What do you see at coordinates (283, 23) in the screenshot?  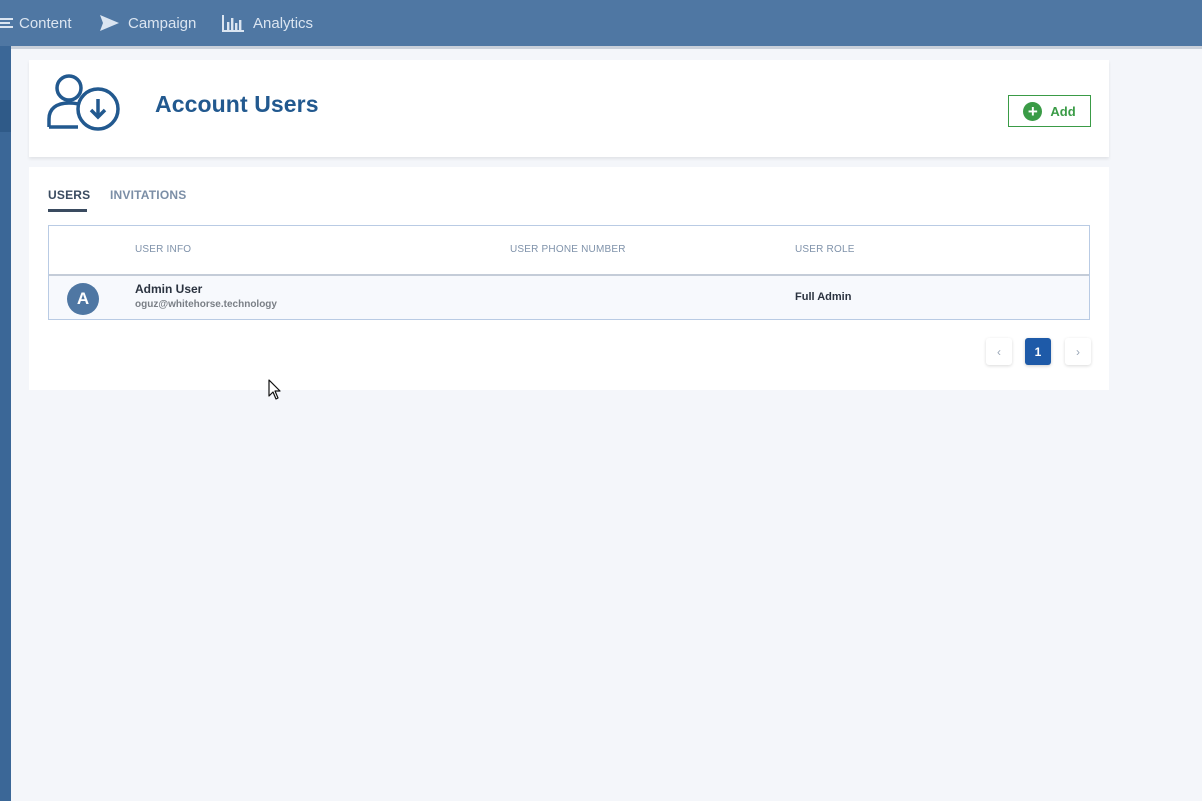 I see `nav-item-analytics-label: Analytics` at bounding box center [283, 23].